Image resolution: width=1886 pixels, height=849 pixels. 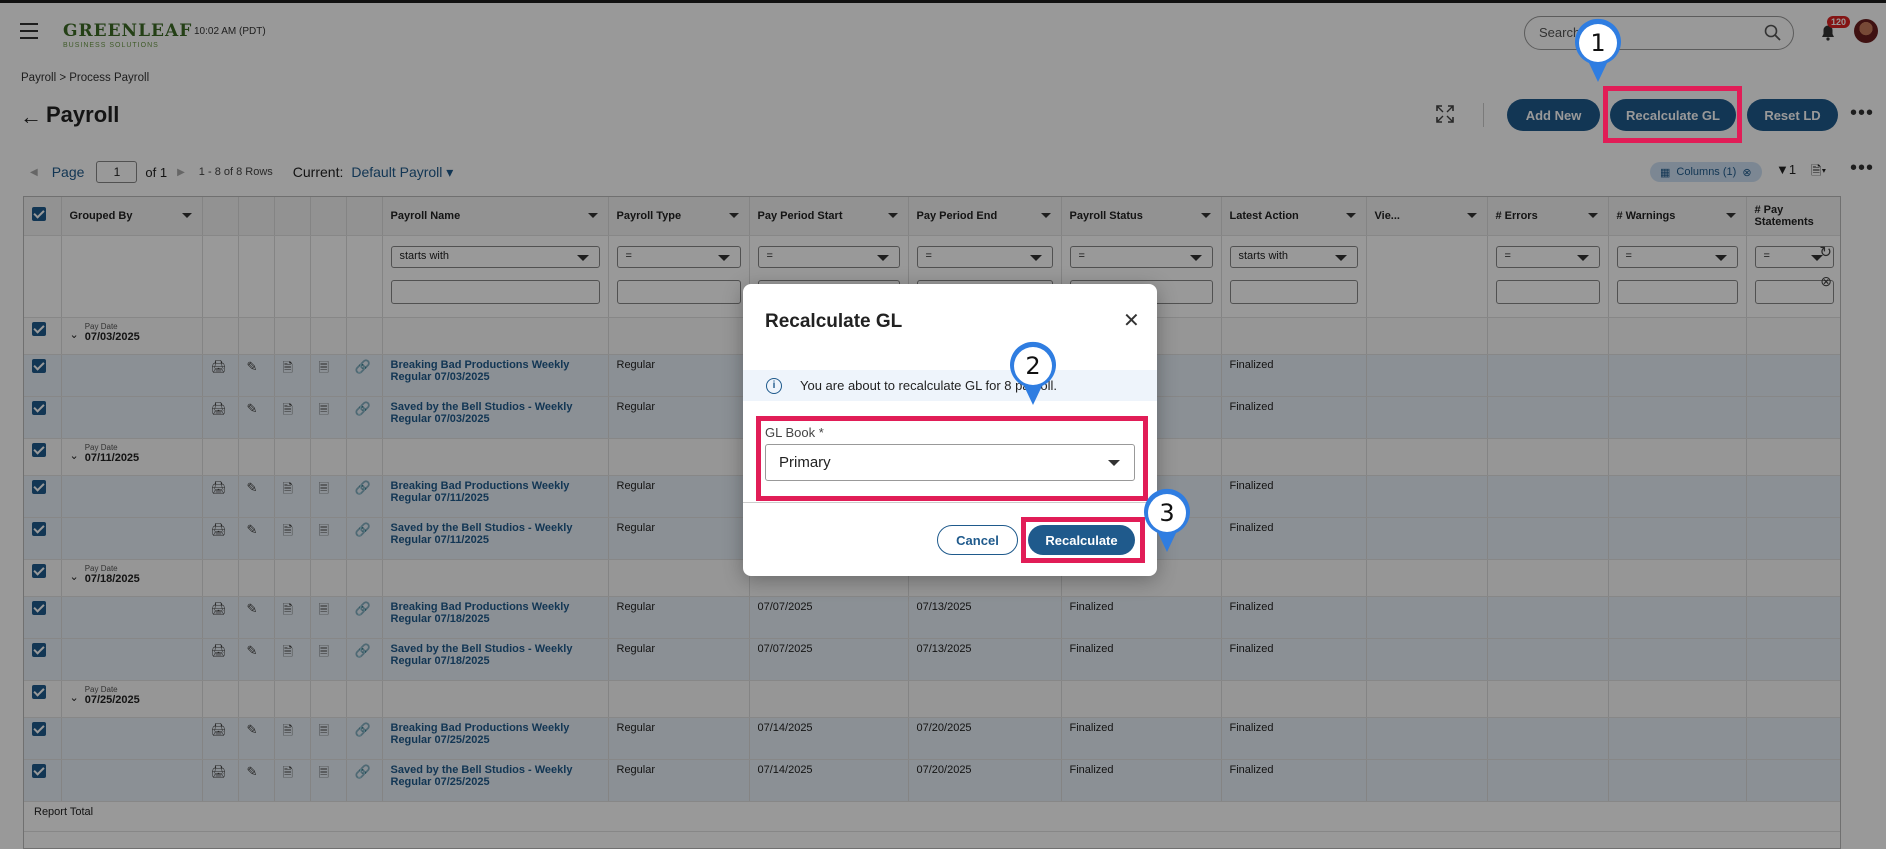 What do you see at coordinates (952, 458) in the screenshot?
I see `highlight-gl-book` at bounding box center [952, 458].